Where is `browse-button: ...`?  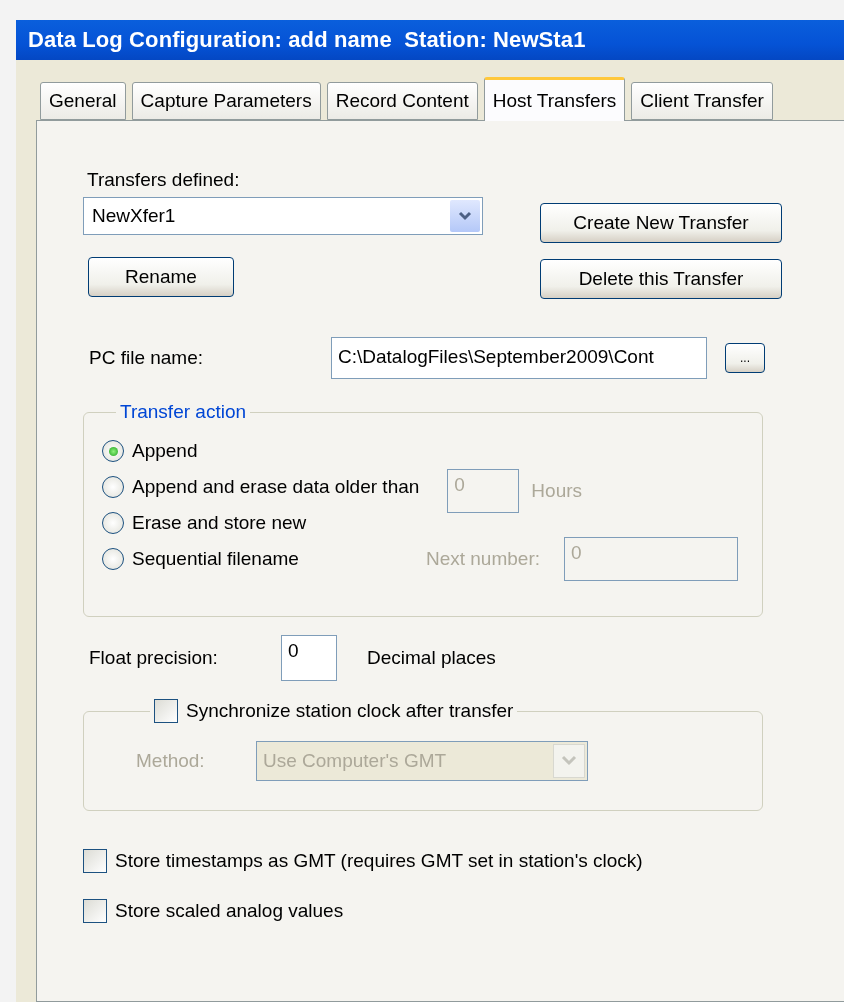 browse-button: ... is located at coordinates (745, 358).